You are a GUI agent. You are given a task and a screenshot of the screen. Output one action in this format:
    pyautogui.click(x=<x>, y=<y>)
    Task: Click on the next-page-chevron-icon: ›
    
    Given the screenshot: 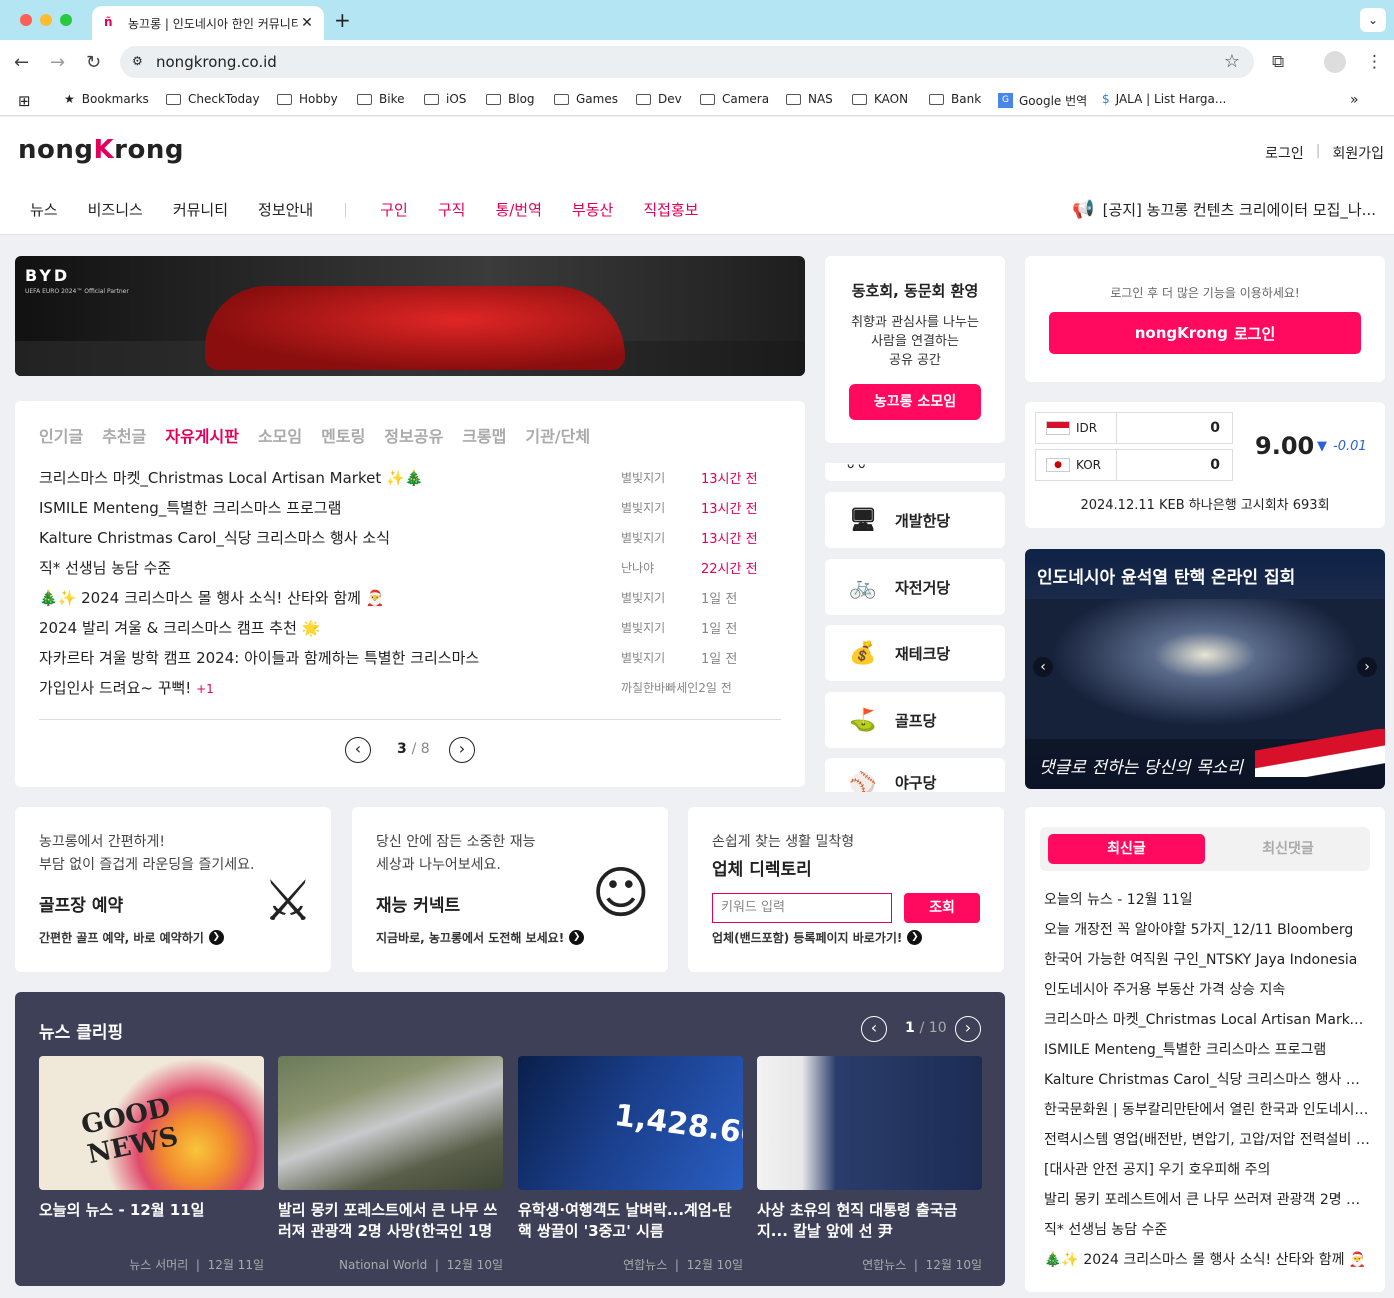 What is the action you would take?
    pyautogui.click(x=462, y=750)
    